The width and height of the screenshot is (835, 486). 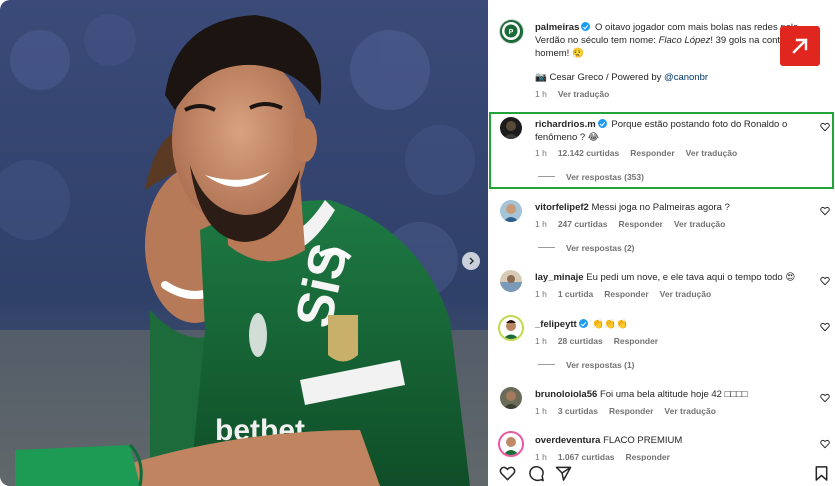 What do you see at coordinates (821, 473) in the screenshot?
I see `bookmark-icon` at bounding box center [821, 473].